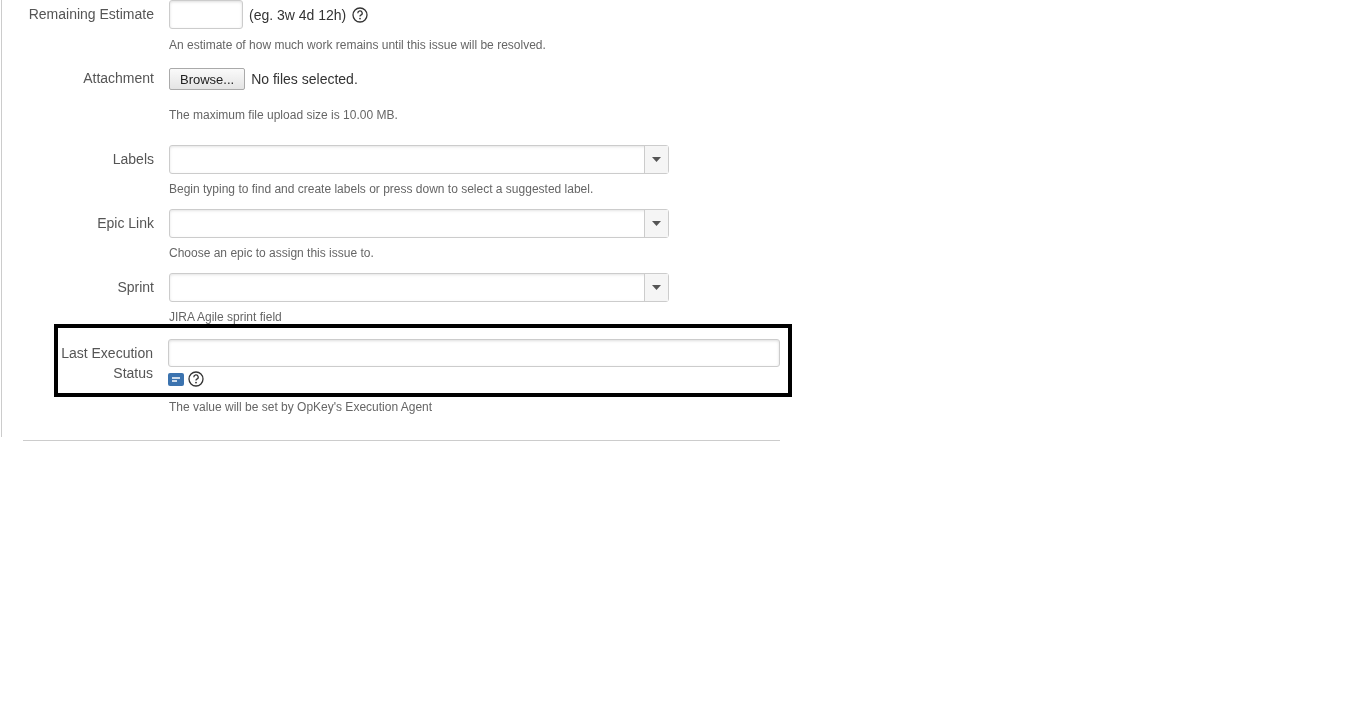 The height and width of the screenshot is (719, 1366). I want to click on field-label: Attachment, so click(118, 78).